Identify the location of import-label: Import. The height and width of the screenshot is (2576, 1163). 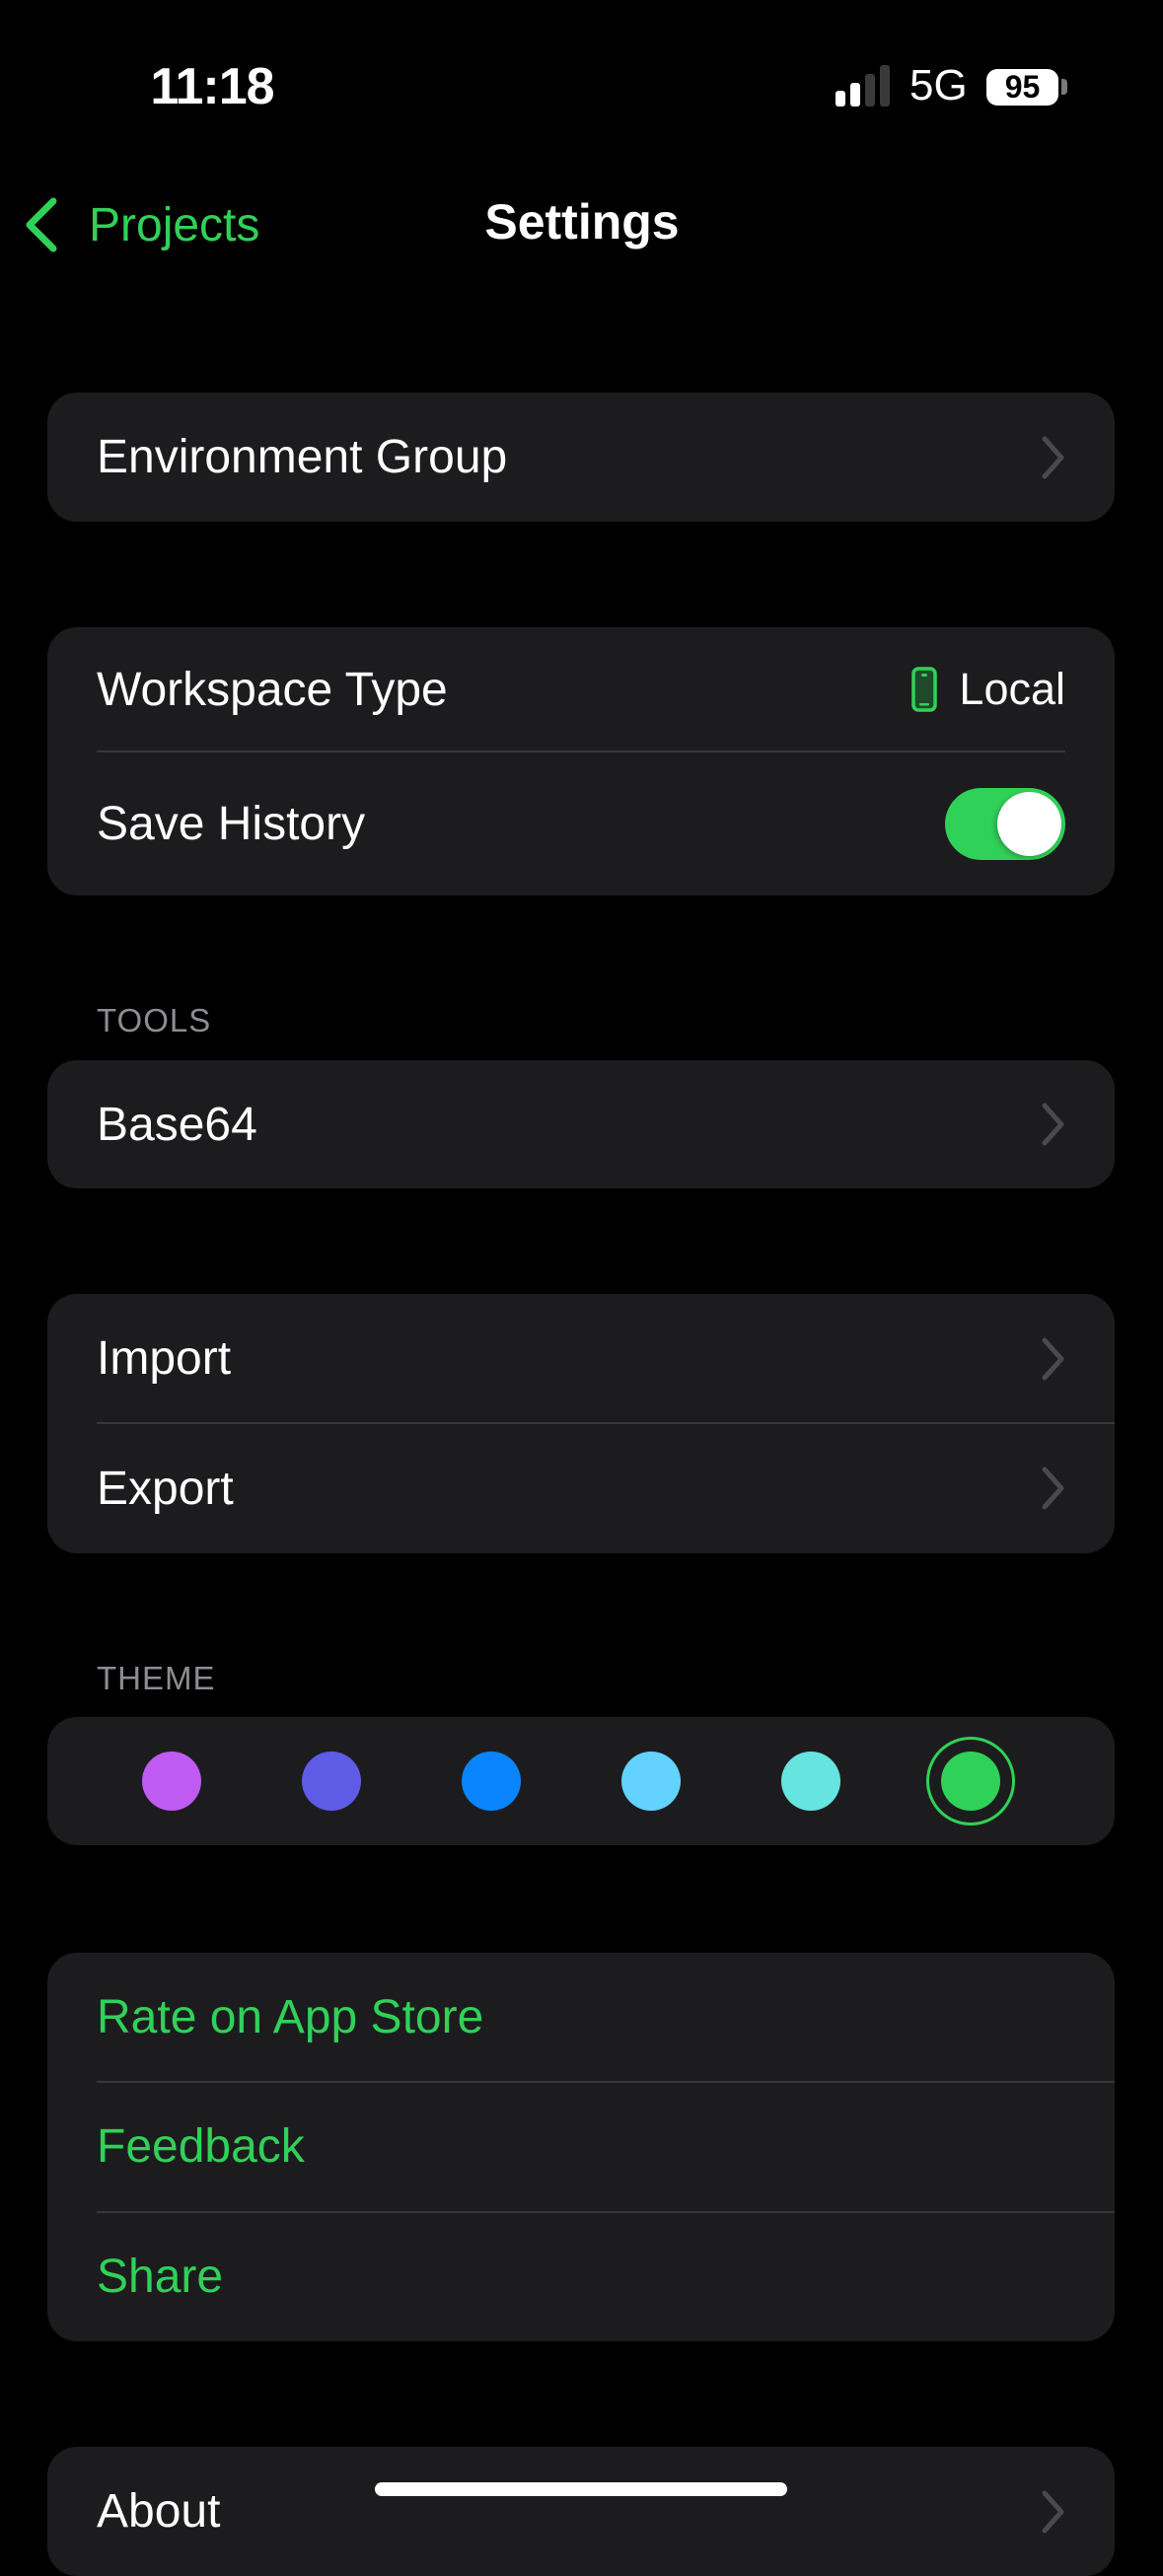
(164, 1358).